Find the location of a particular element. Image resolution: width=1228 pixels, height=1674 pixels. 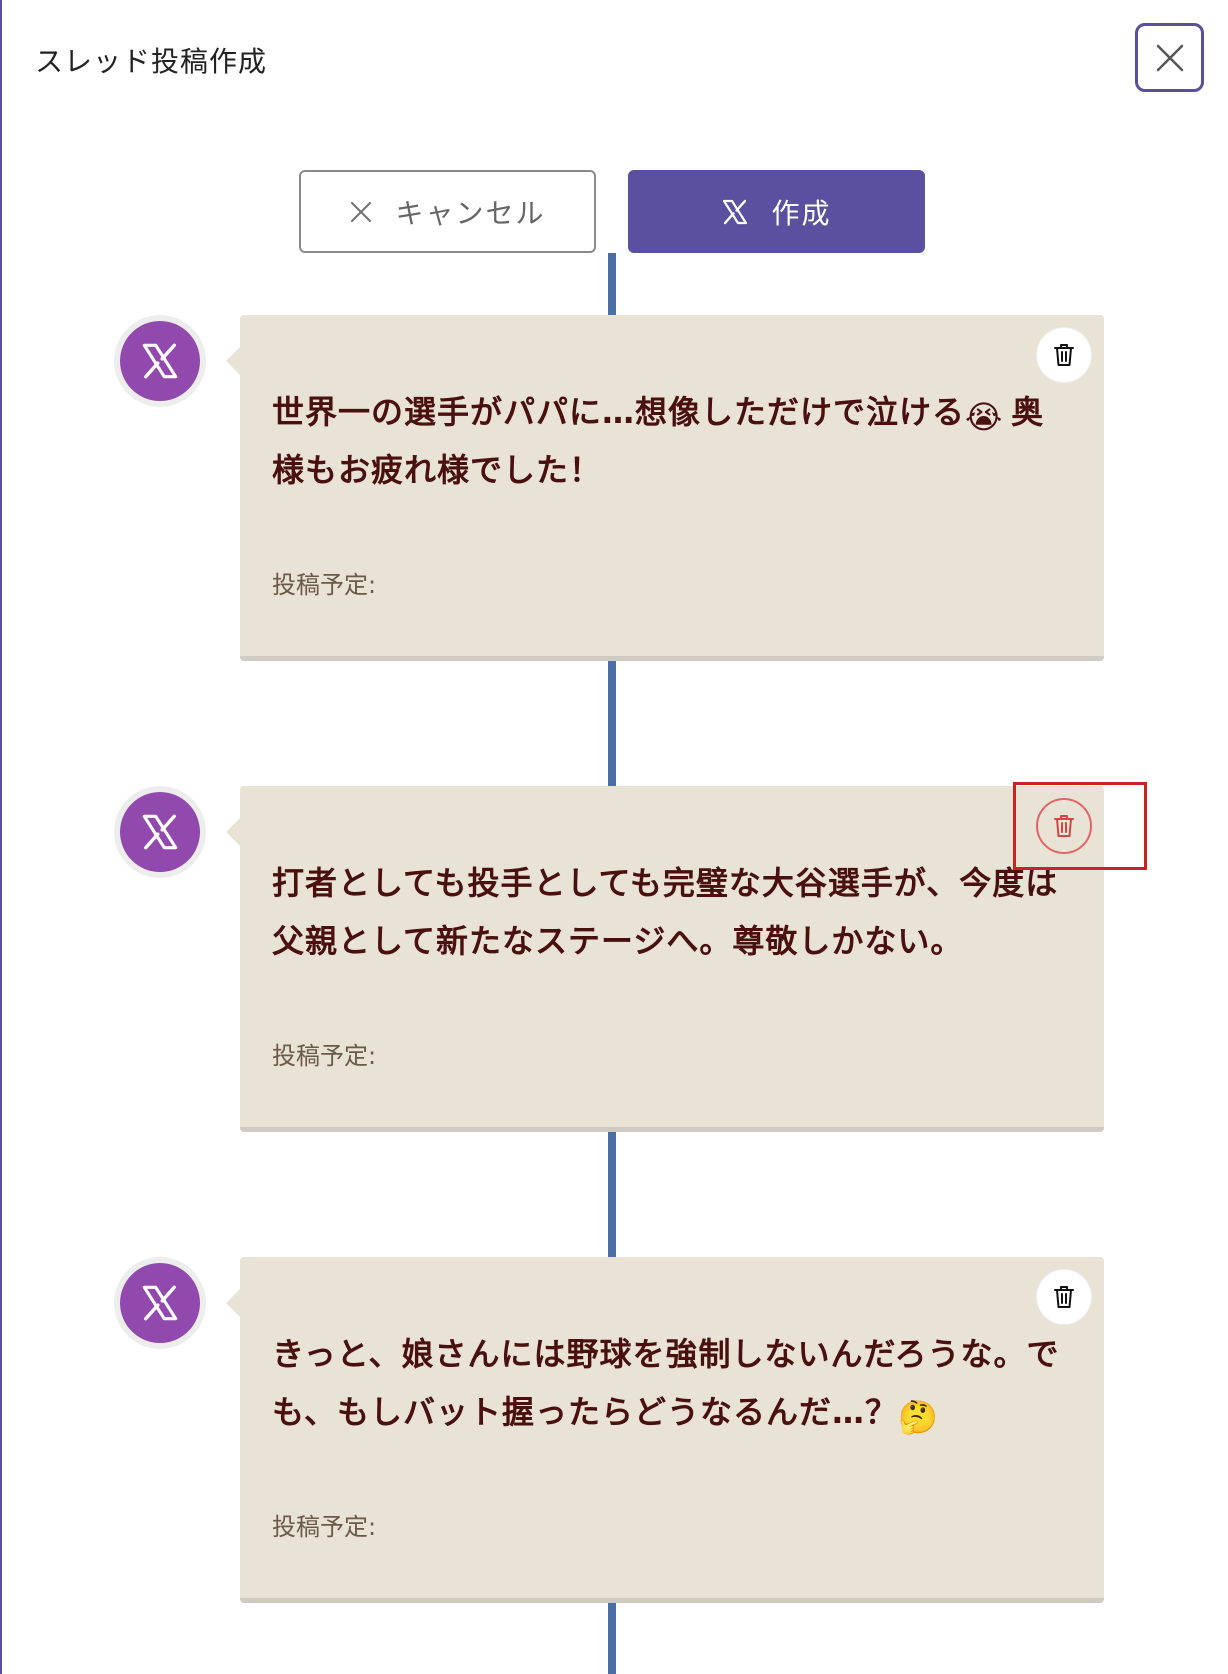

cancel-label: キャンセル is located at coordinates (470, 213).